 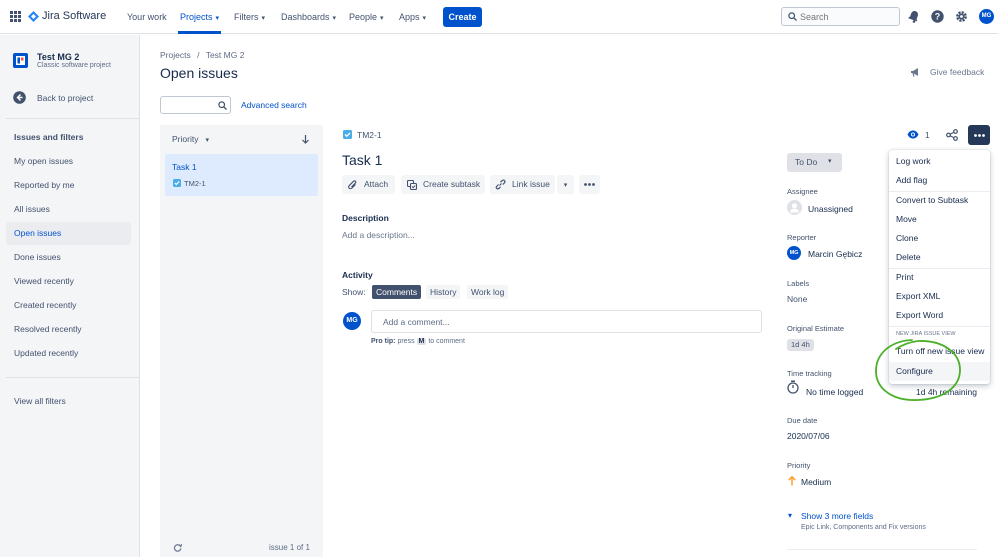 What do you see at coordinates (979, 135) in the screenshot?
I see `more-options-button` at bounding box center [979, 135].